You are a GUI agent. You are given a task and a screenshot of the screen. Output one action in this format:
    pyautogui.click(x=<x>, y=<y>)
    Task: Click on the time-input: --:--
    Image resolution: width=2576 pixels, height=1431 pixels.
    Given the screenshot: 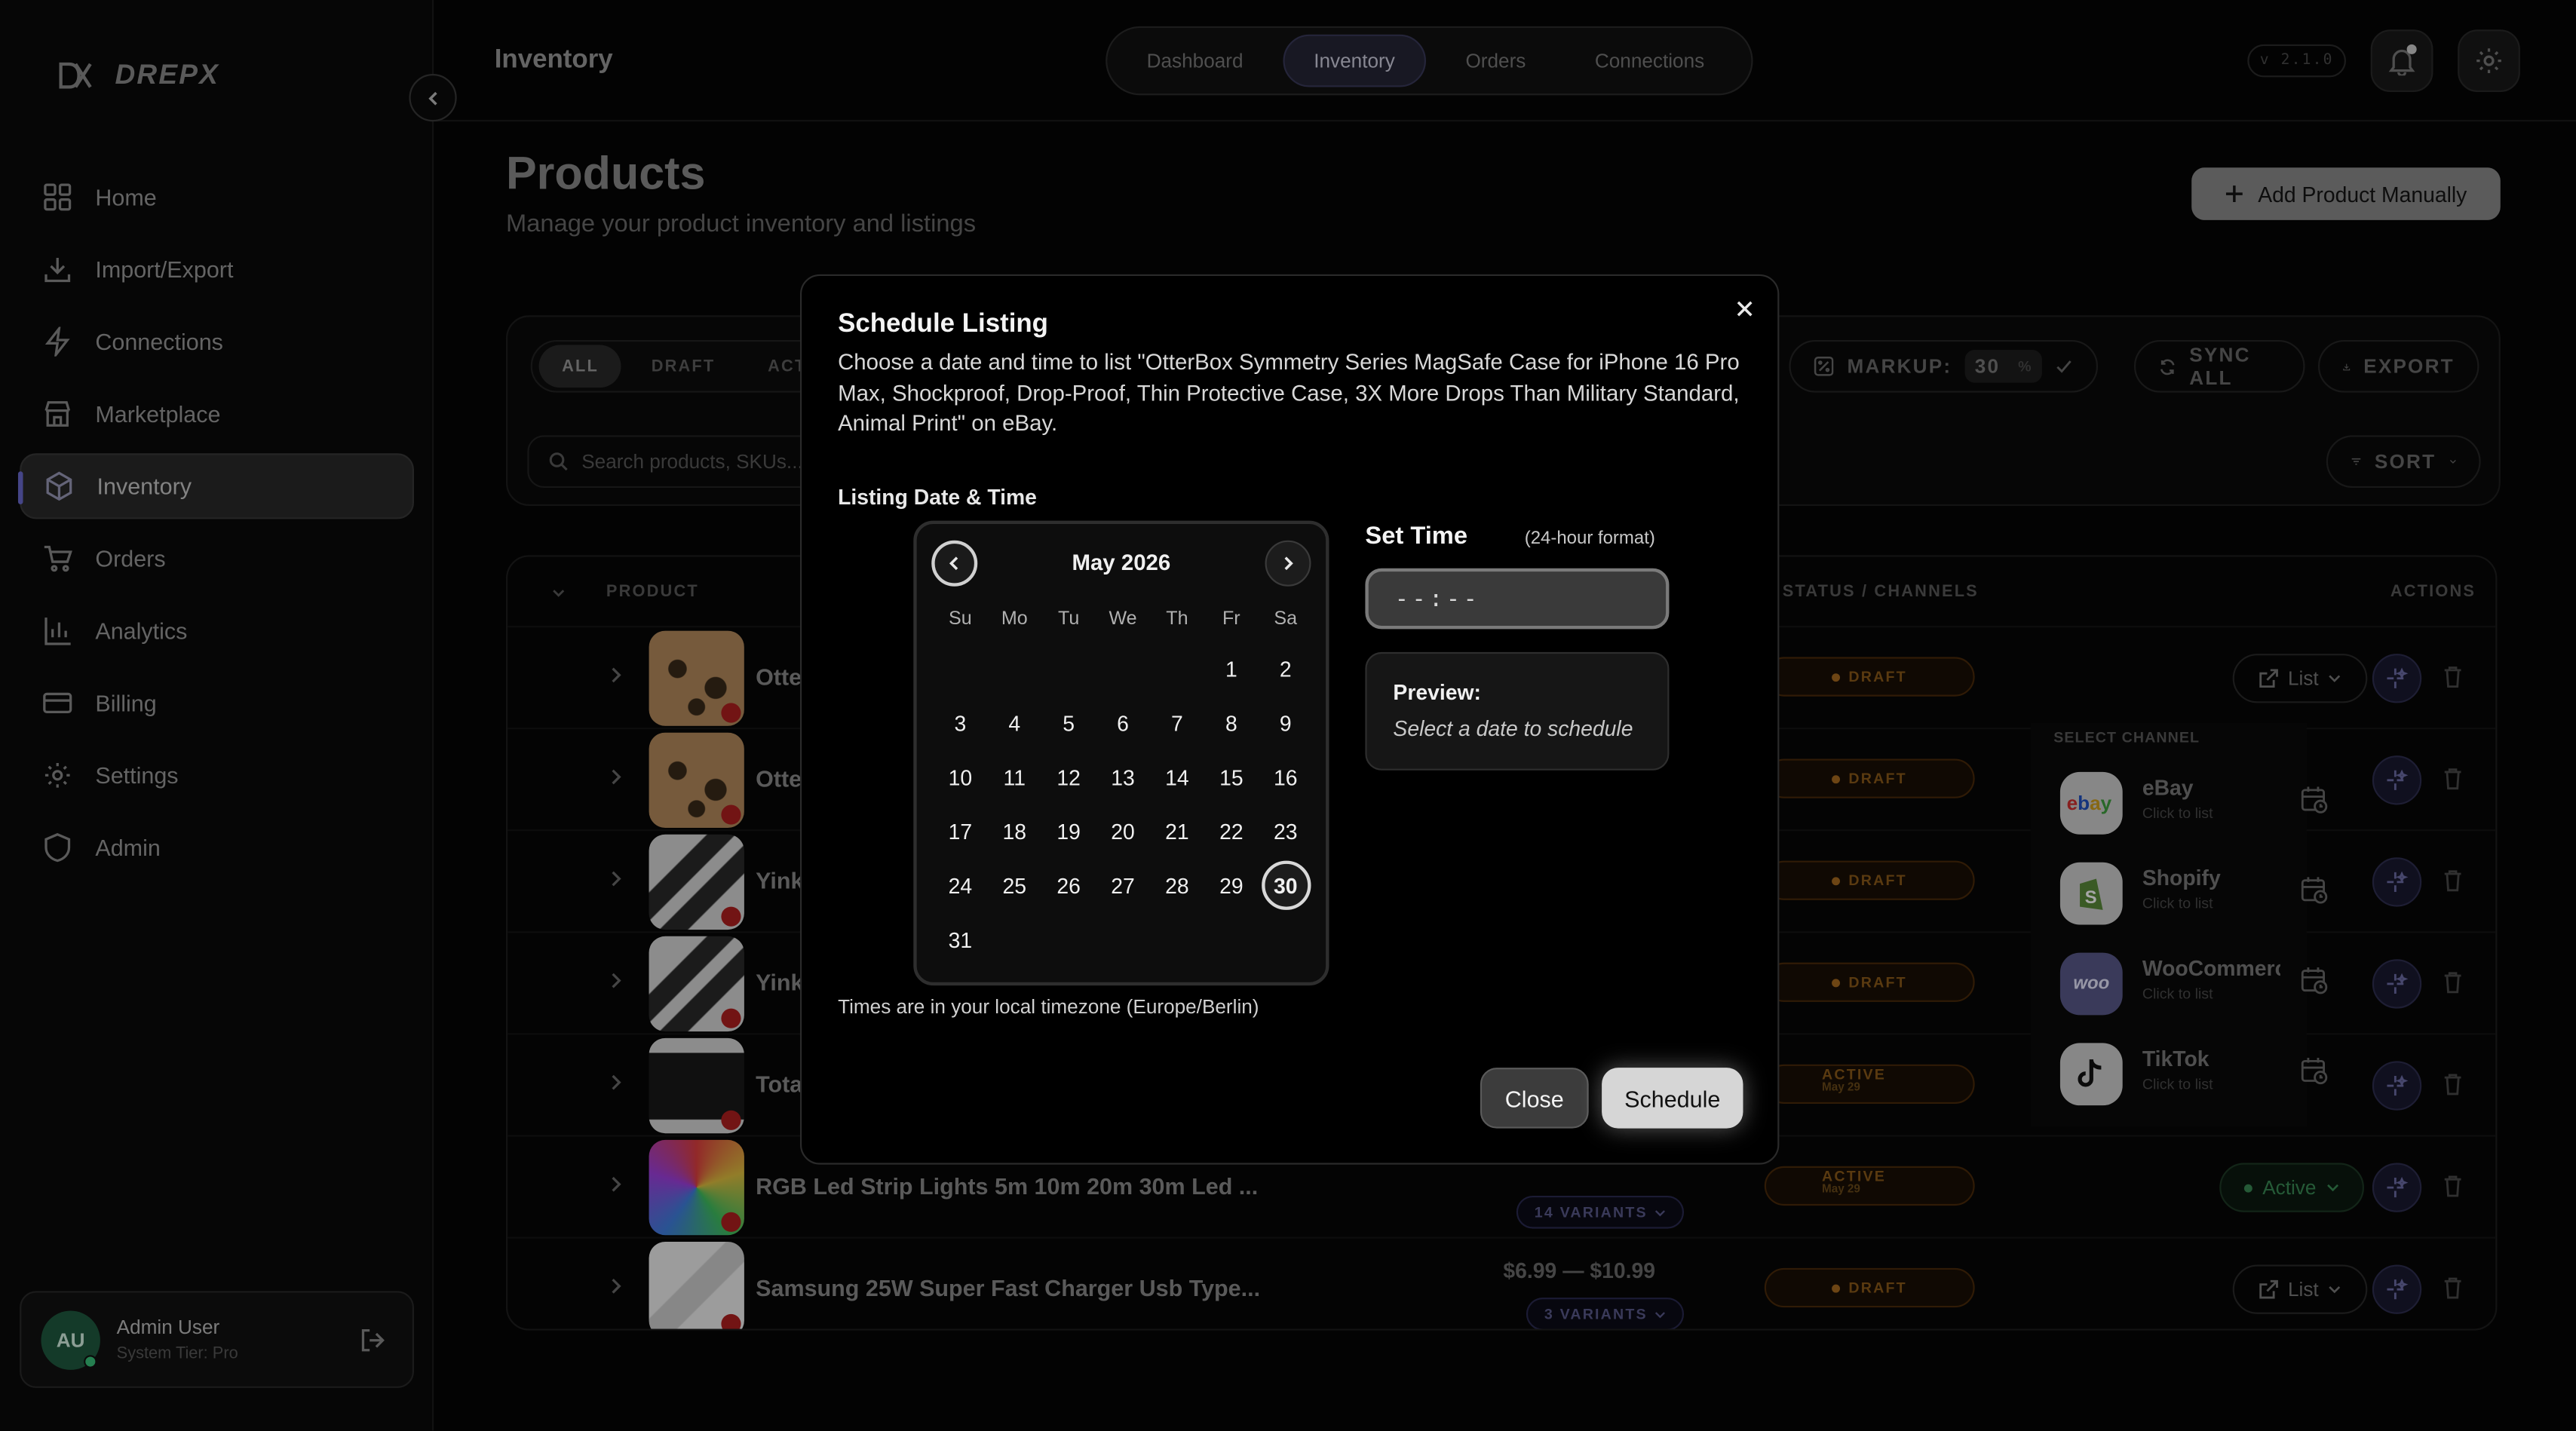 What is the action you would take?
    pyautogui.click(x=1517, y=599)
    